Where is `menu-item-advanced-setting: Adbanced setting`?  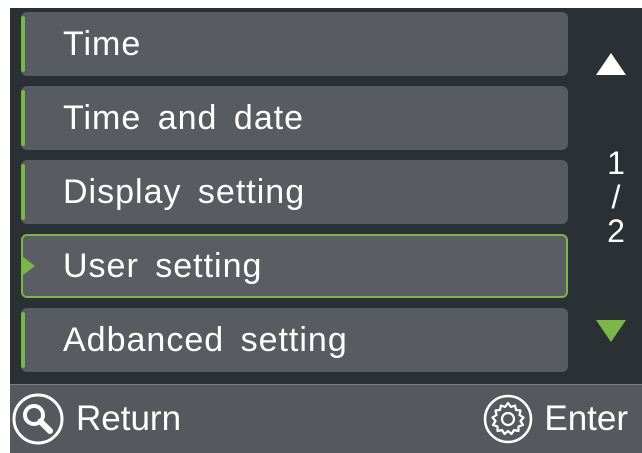 menu-item-advanced-setting: Adbanced setting is located at coordinates (294, 340).